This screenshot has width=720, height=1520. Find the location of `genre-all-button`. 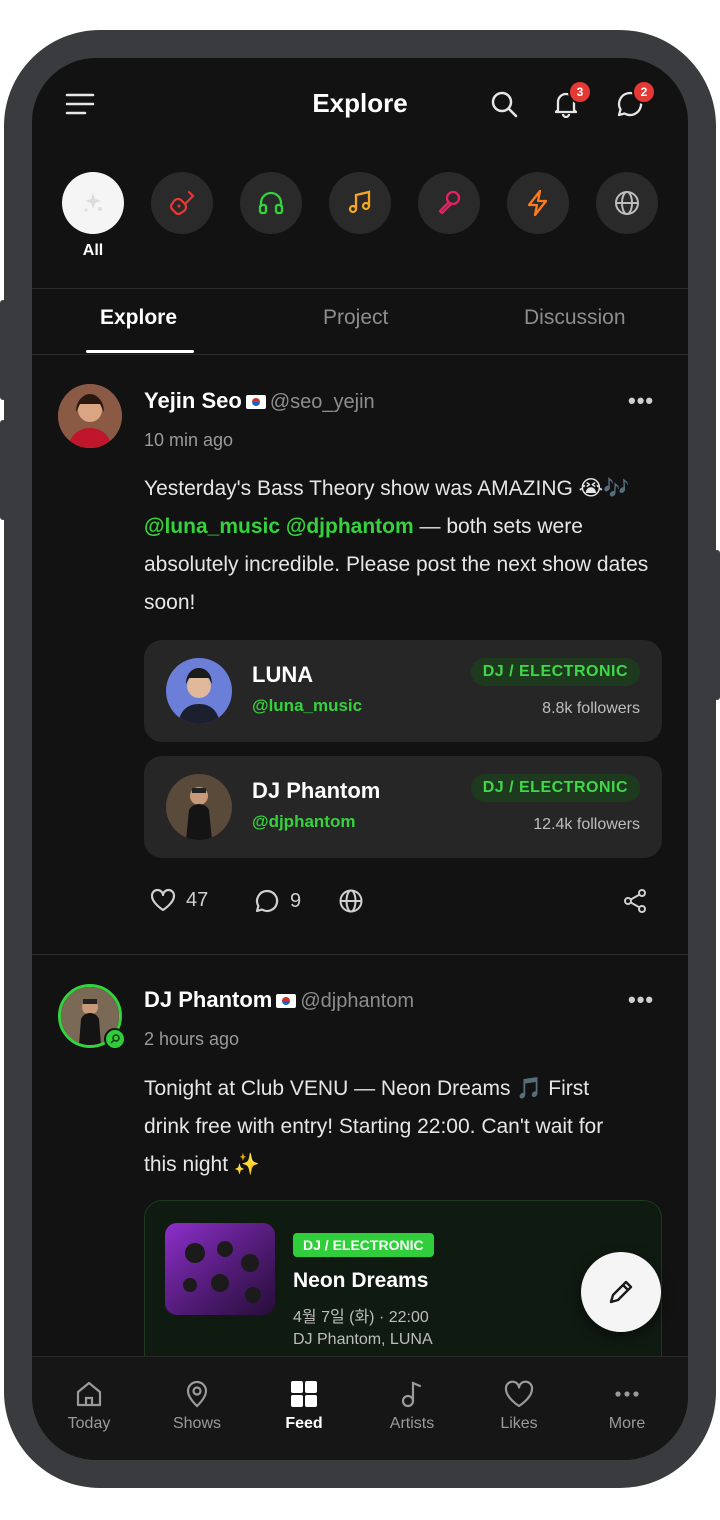

genre-all-button is located at coordinates (93, 203).